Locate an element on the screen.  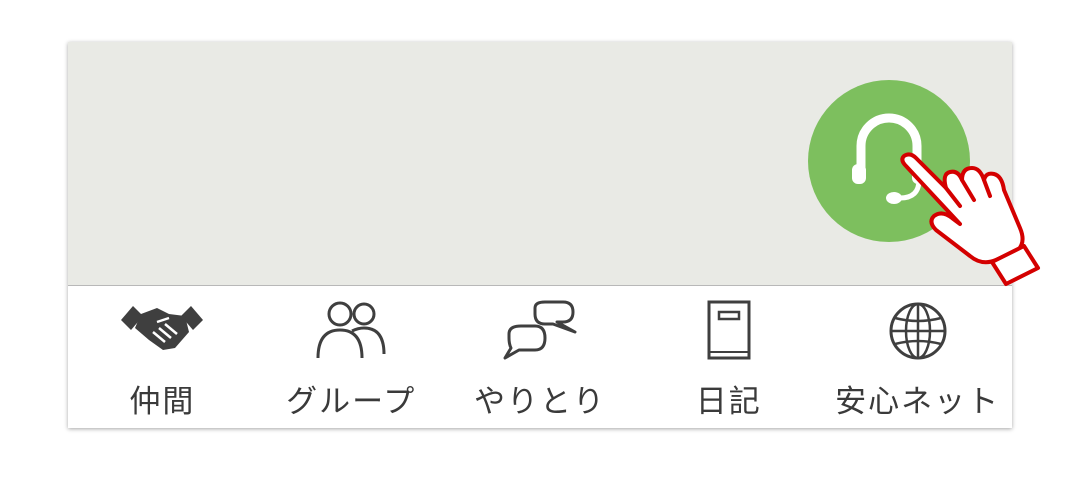
tab-label: 安心ネット is located at coordinates (918, 402).